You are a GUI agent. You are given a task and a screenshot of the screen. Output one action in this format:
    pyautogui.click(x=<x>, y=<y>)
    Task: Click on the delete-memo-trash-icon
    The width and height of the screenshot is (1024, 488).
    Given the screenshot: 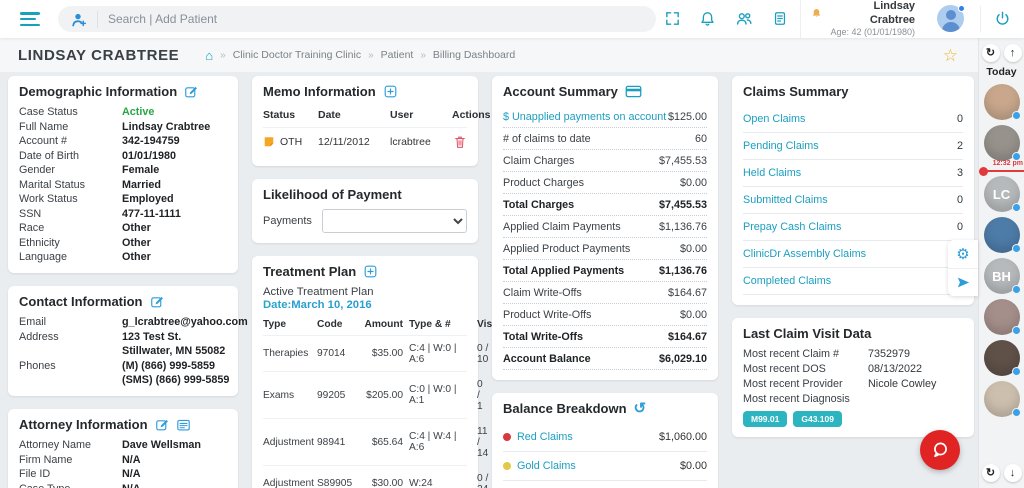 What is the action you would take?
    pyautogui.click(x=459, y=142)
    